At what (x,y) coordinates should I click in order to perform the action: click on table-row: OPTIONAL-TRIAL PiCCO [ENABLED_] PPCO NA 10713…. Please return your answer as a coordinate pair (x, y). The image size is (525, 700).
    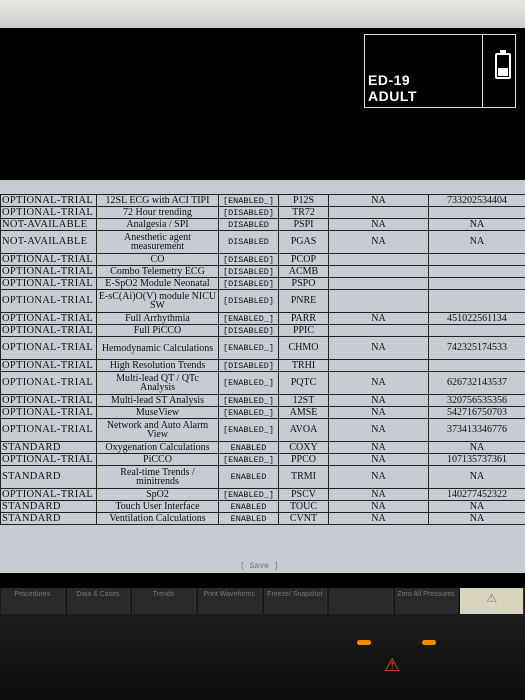
    Looking at the image, I should click on (262, 459).